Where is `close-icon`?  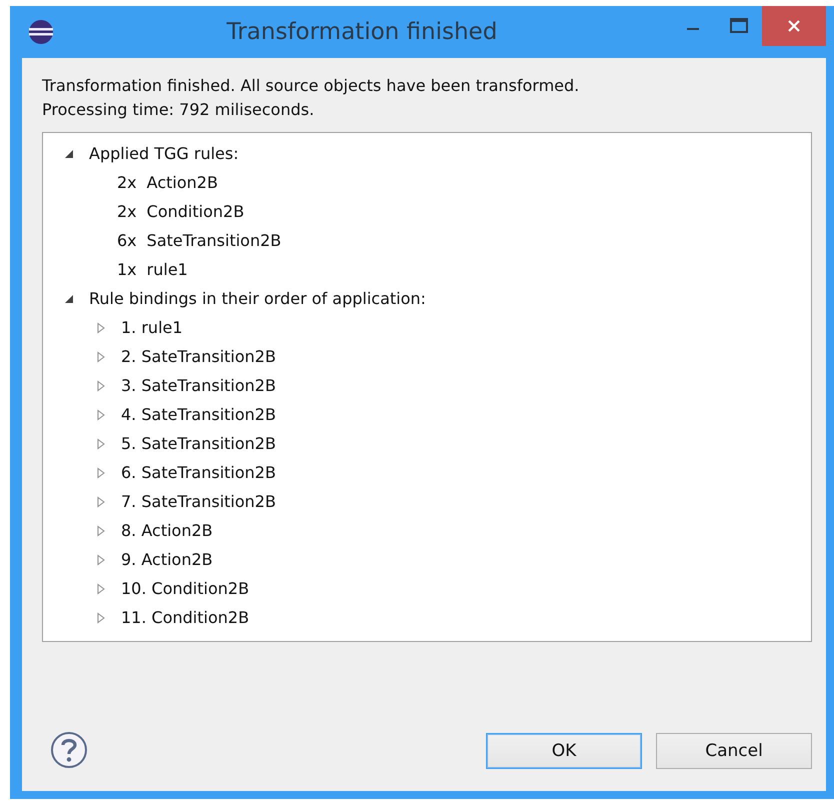 close-icon is located at coordinates (794, 26).